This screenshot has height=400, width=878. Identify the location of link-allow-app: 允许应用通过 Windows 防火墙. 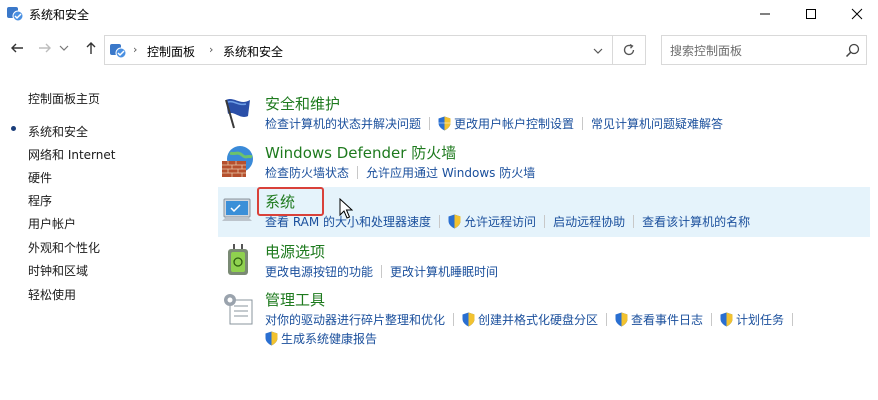
(450, 172).